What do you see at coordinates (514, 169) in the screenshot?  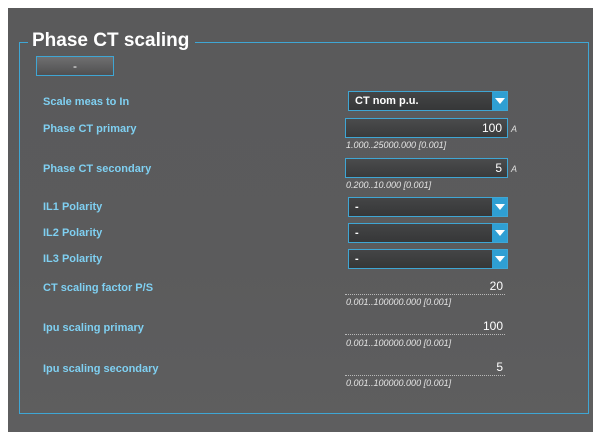 I see `ct-secondary-unit: A` at bounding box center [514, 169].